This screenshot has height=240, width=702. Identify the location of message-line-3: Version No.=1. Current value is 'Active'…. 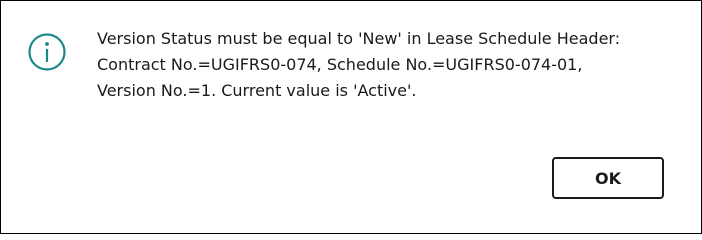
(257, 90).